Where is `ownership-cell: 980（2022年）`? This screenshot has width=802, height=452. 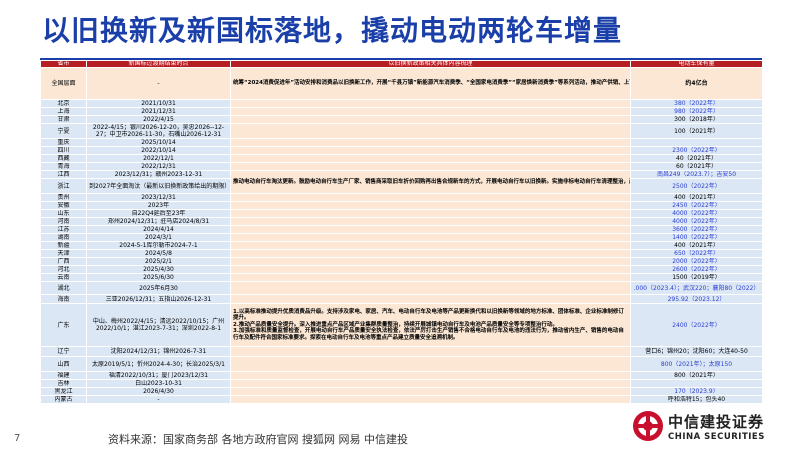
ownership-cell: 980（2022年） is located at coordinates (696, 111).